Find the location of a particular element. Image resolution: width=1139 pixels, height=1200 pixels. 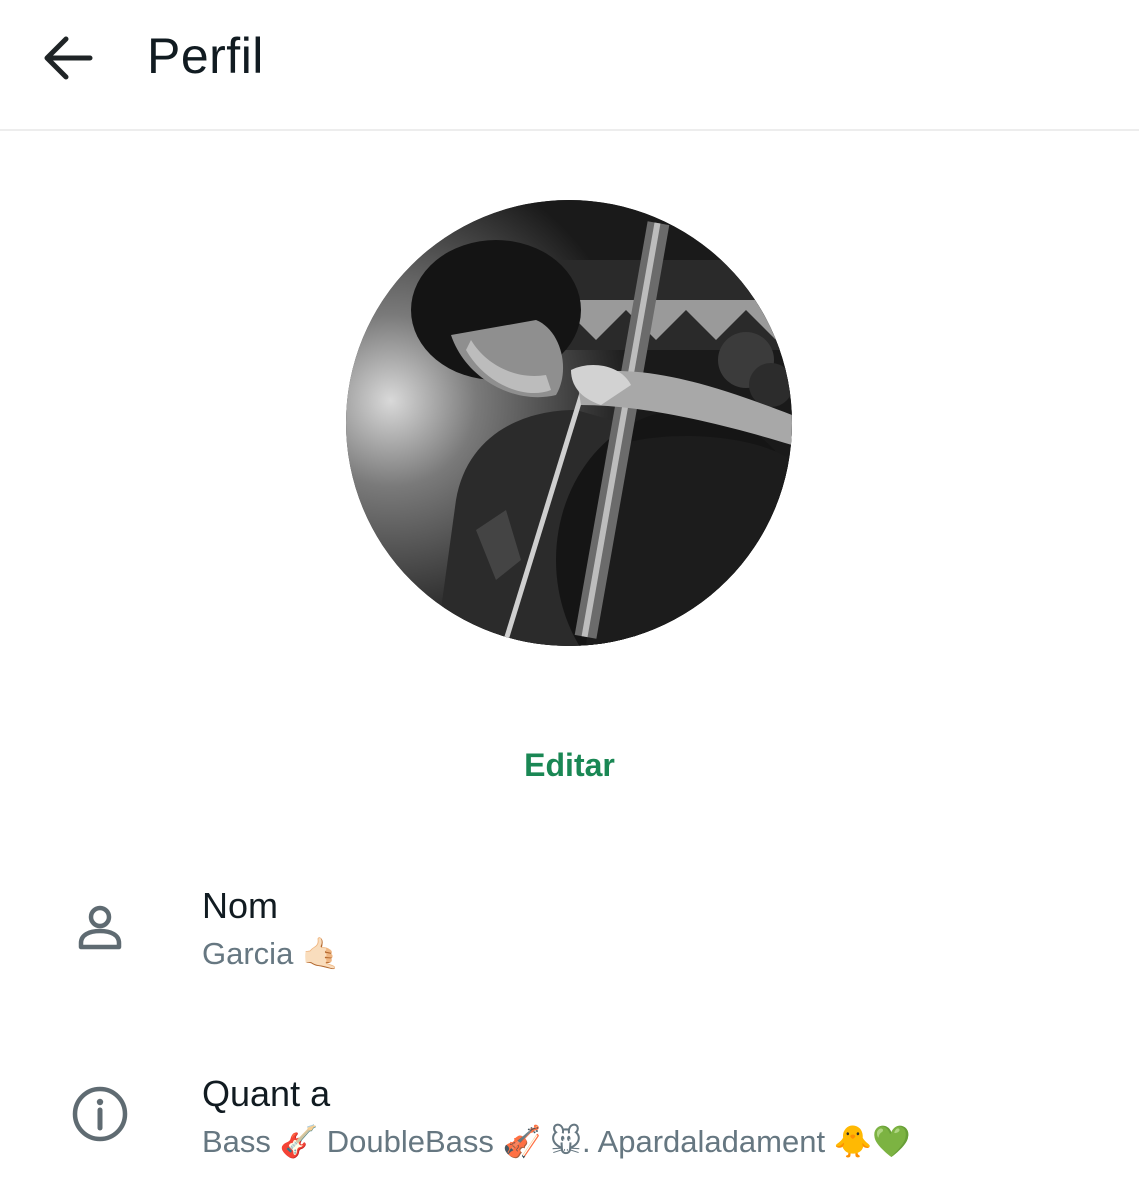

name-label: Nom is located at coordinates (240, 905).